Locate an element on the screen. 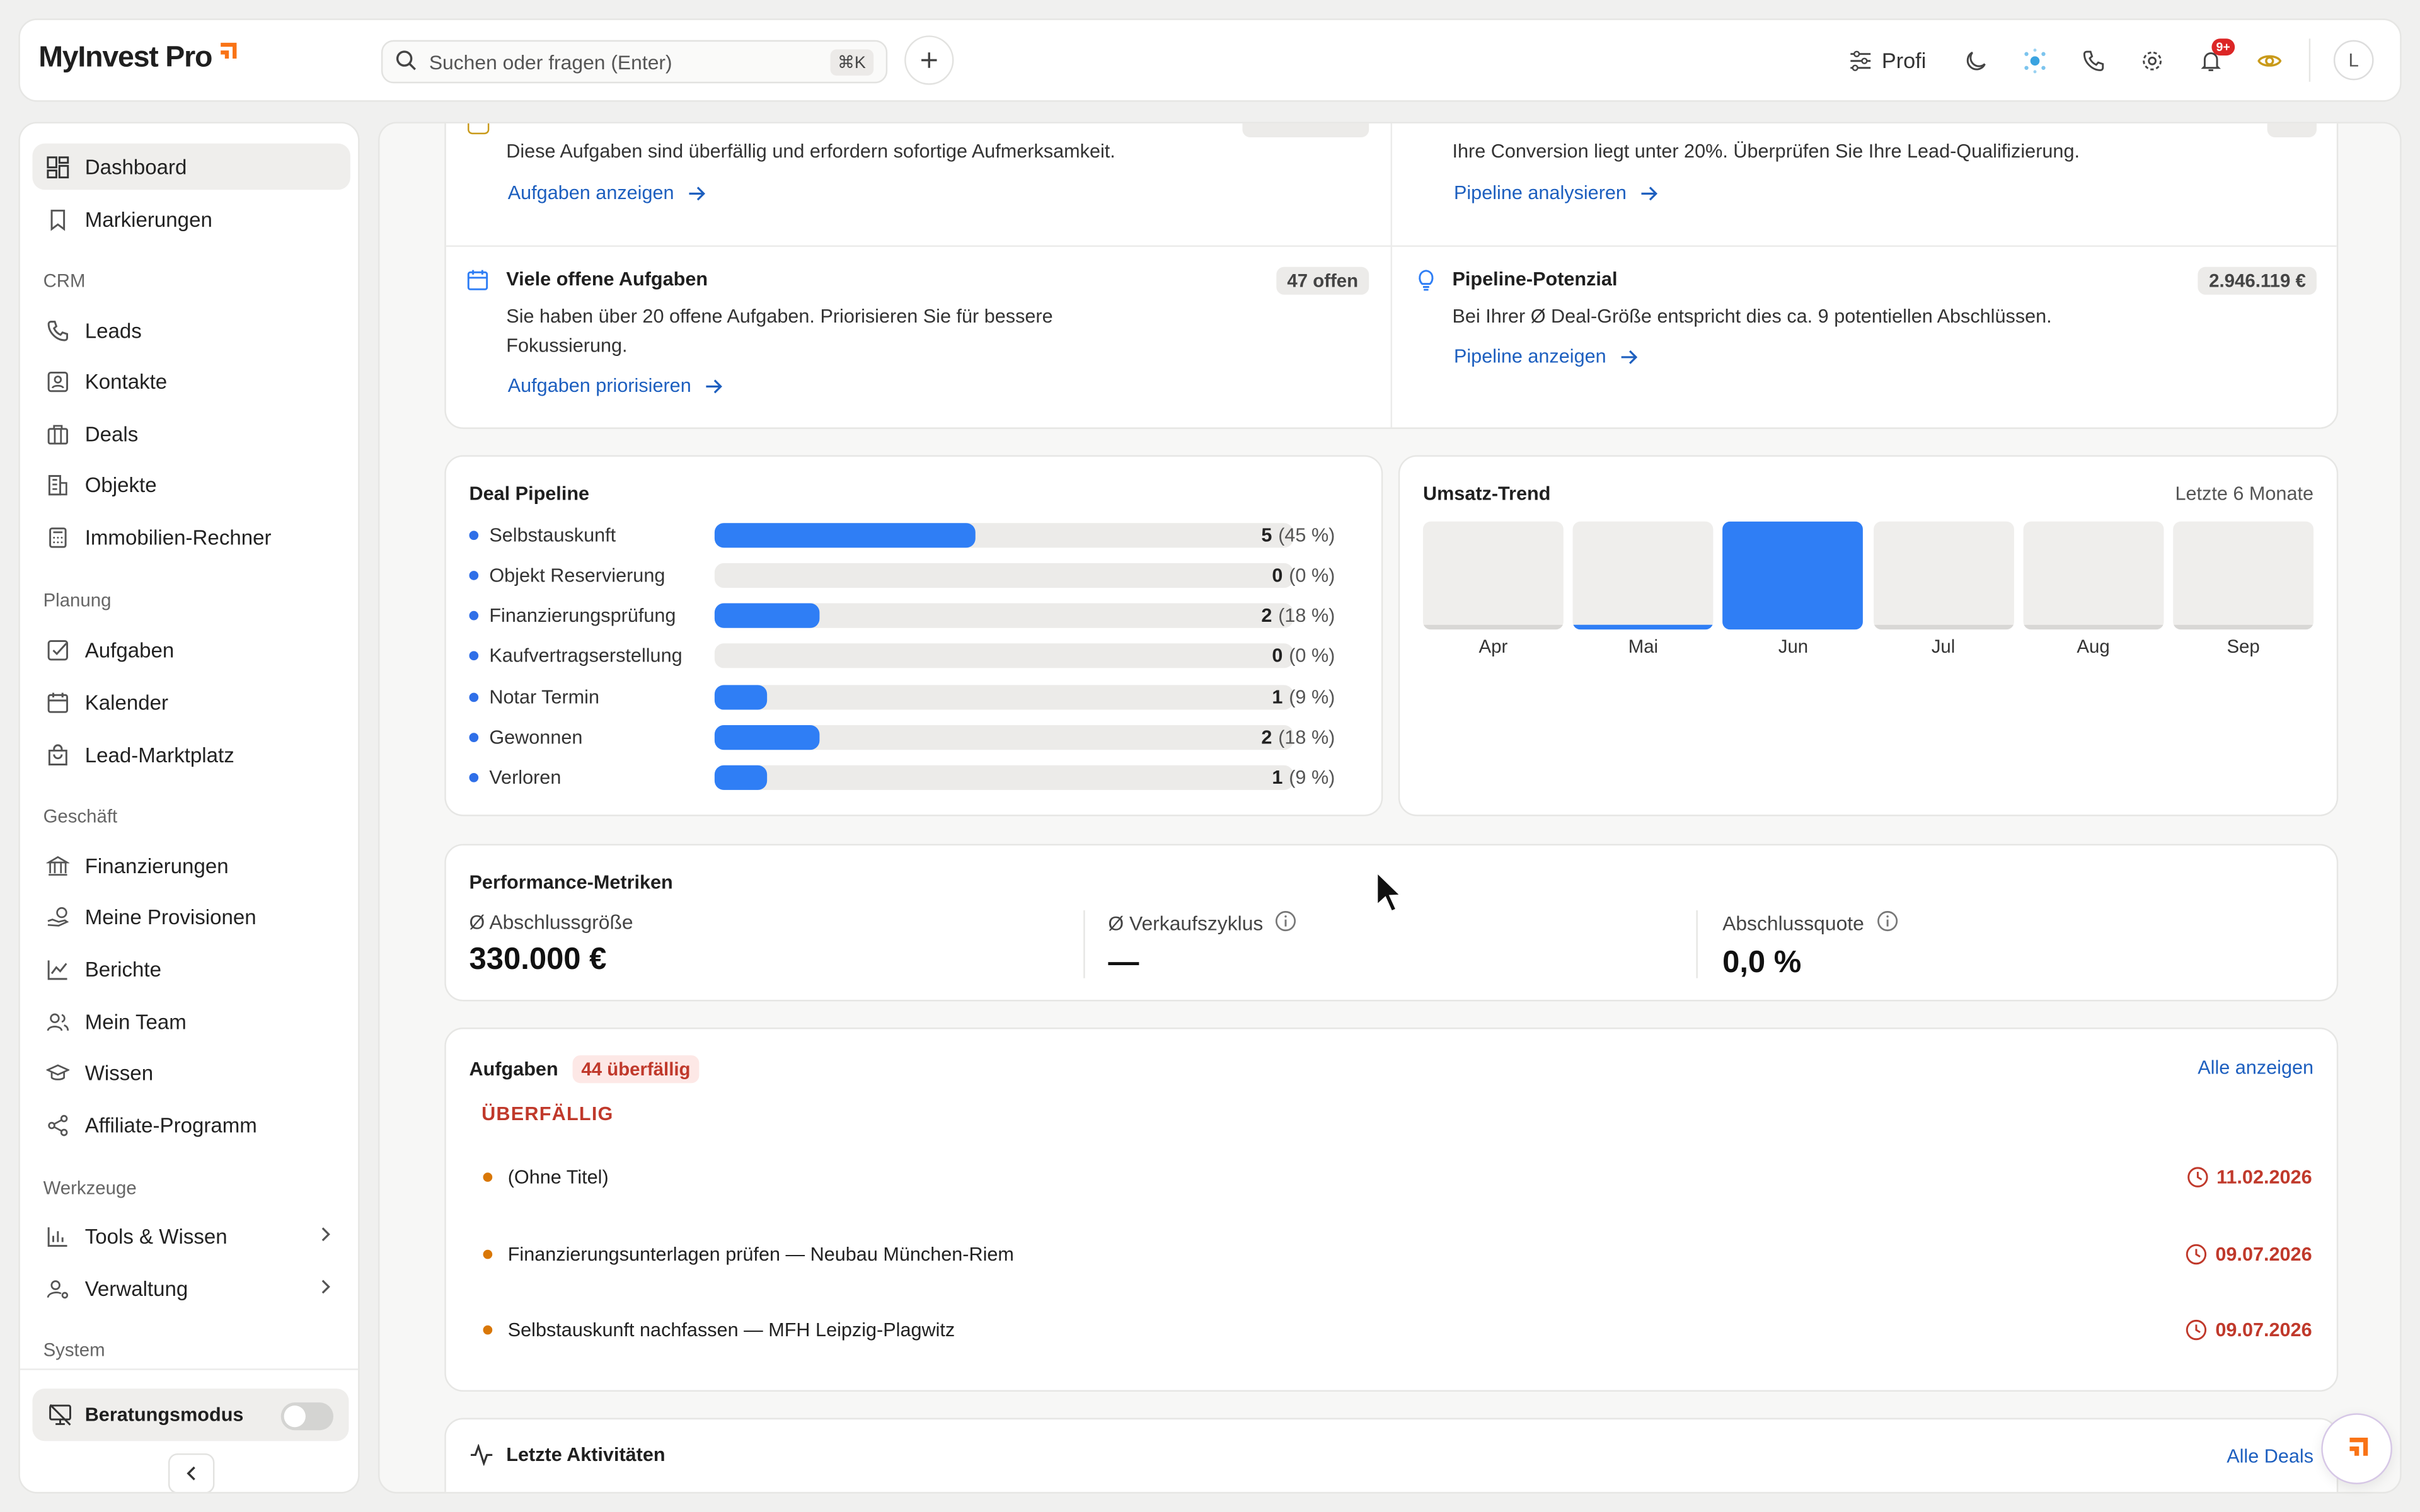  sidebar-item-contacts: Kontakte is located at coordinates (191, 381).